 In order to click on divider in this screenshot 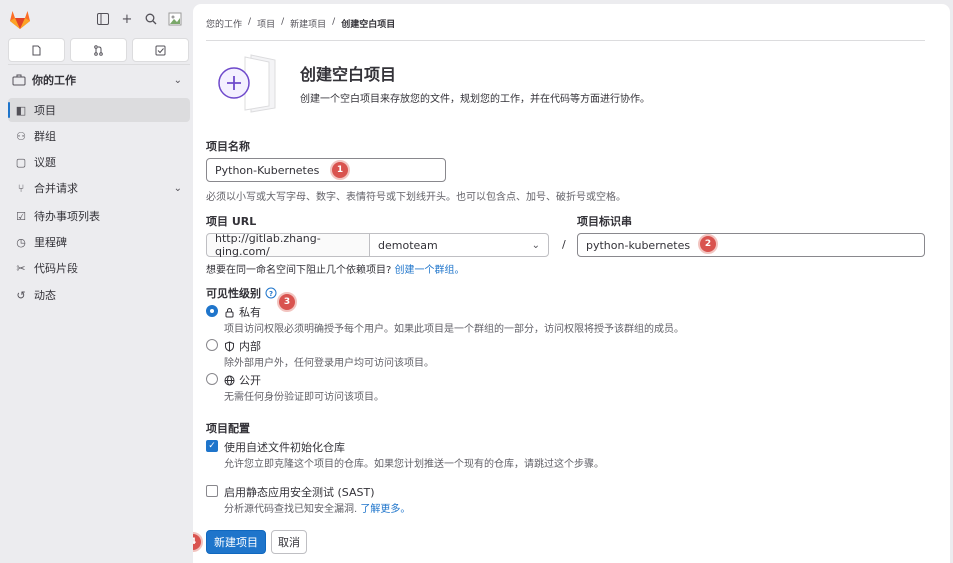, I will do `click(565, 40)`.